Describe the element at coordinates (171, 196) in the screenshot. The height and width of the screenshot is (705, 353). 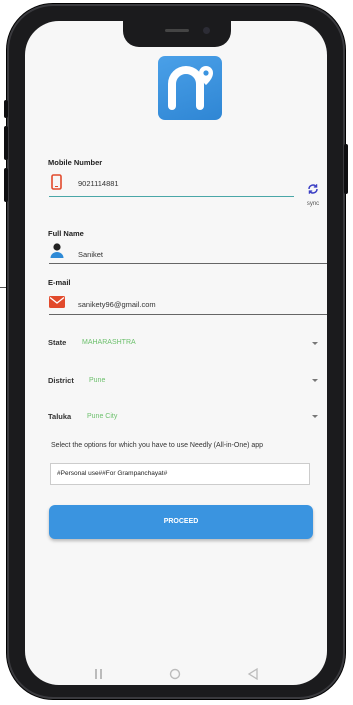
I see `mobile-underline` at that location.